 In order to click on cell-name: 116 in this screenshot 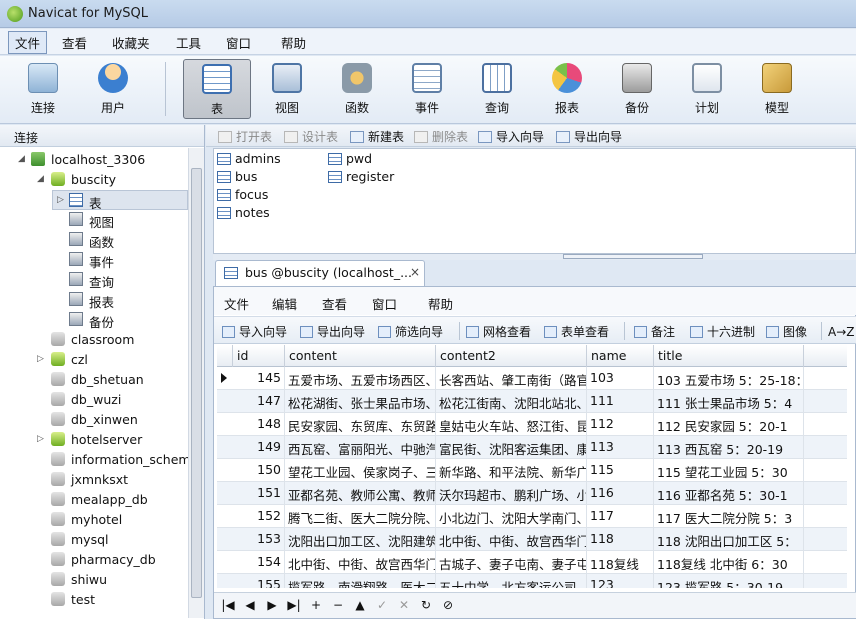, I will do `click(620, 493)`.